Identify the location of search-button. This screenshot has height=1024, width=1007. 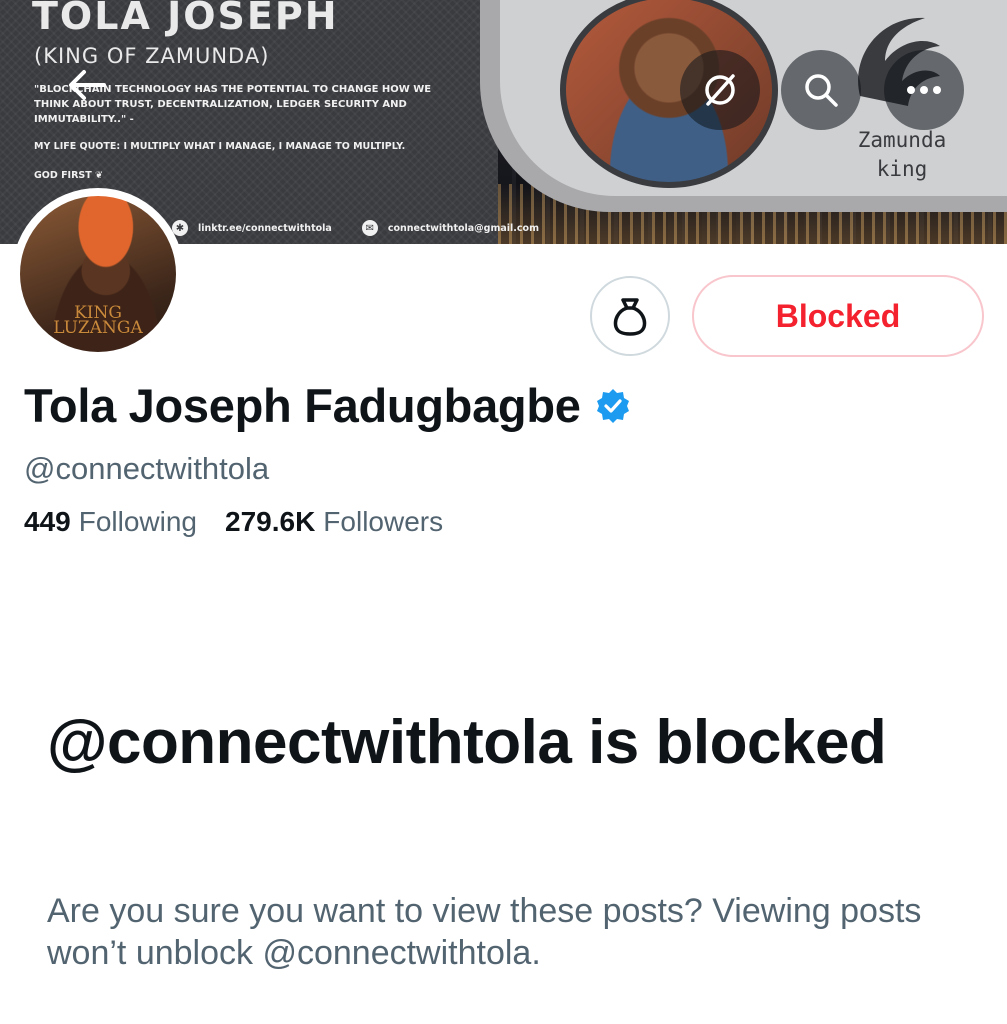
(821, 90).